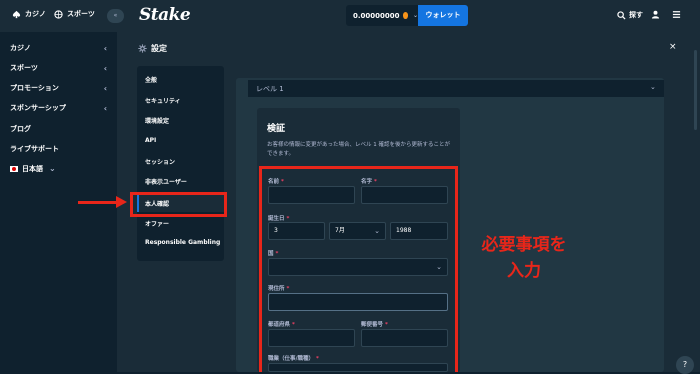  I want to click on user-icon, so click(655, 14).